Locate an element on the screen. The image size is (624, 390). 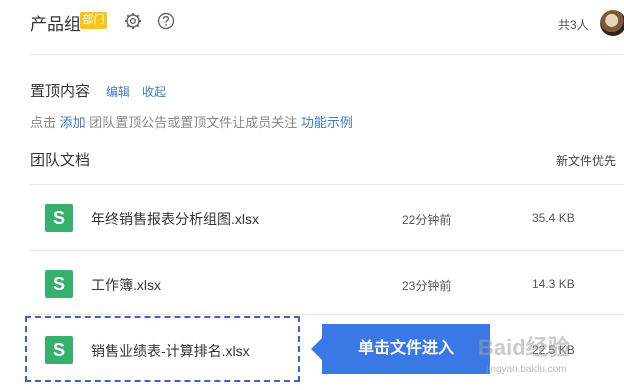
help-icon is located at coordinates (166, 21).